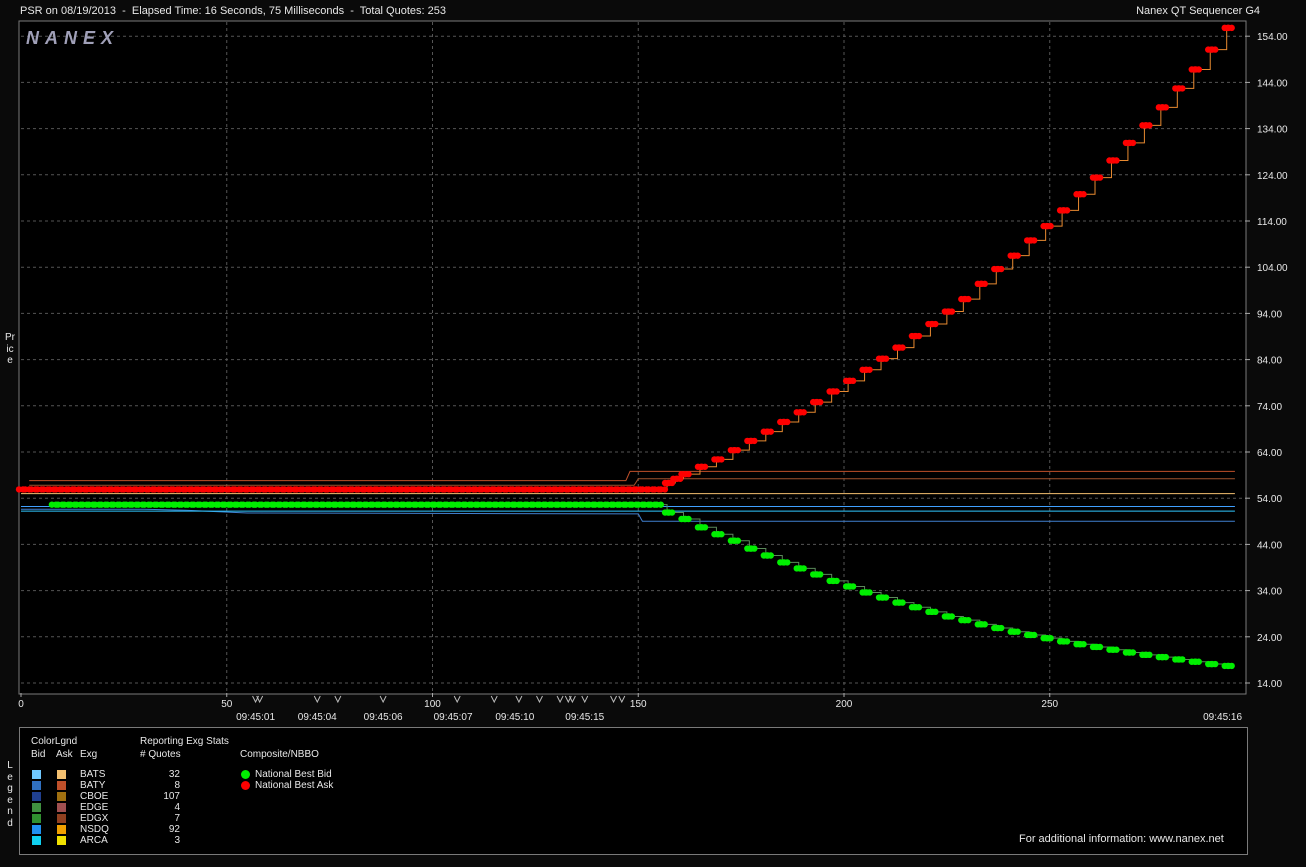  What do you see at coordinates (1272, 176) in the screenshot?
I see `y-tick-label: 124.00` at bounding box center [1272, 176].